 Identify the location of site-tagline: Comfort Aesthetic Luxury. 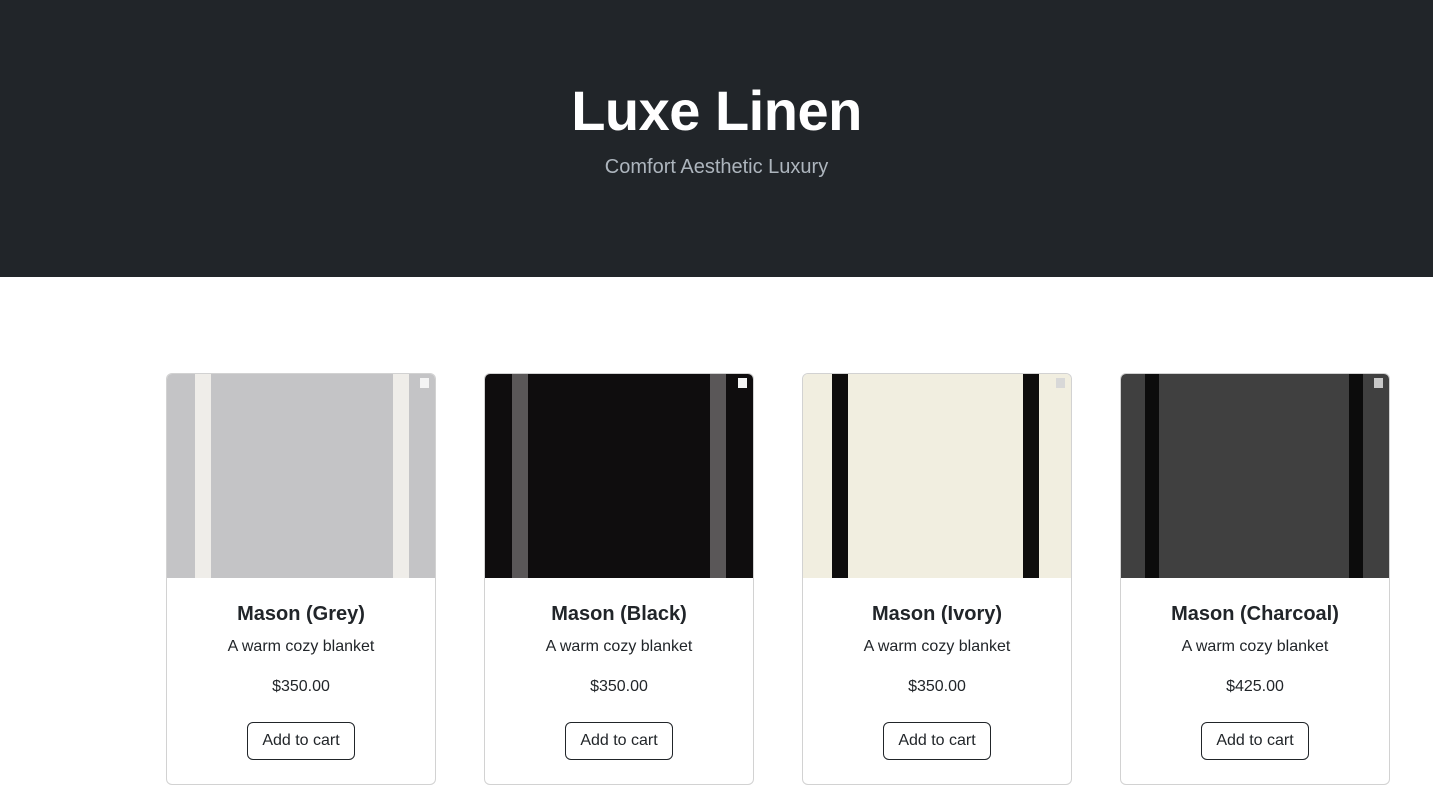
(716, 167).